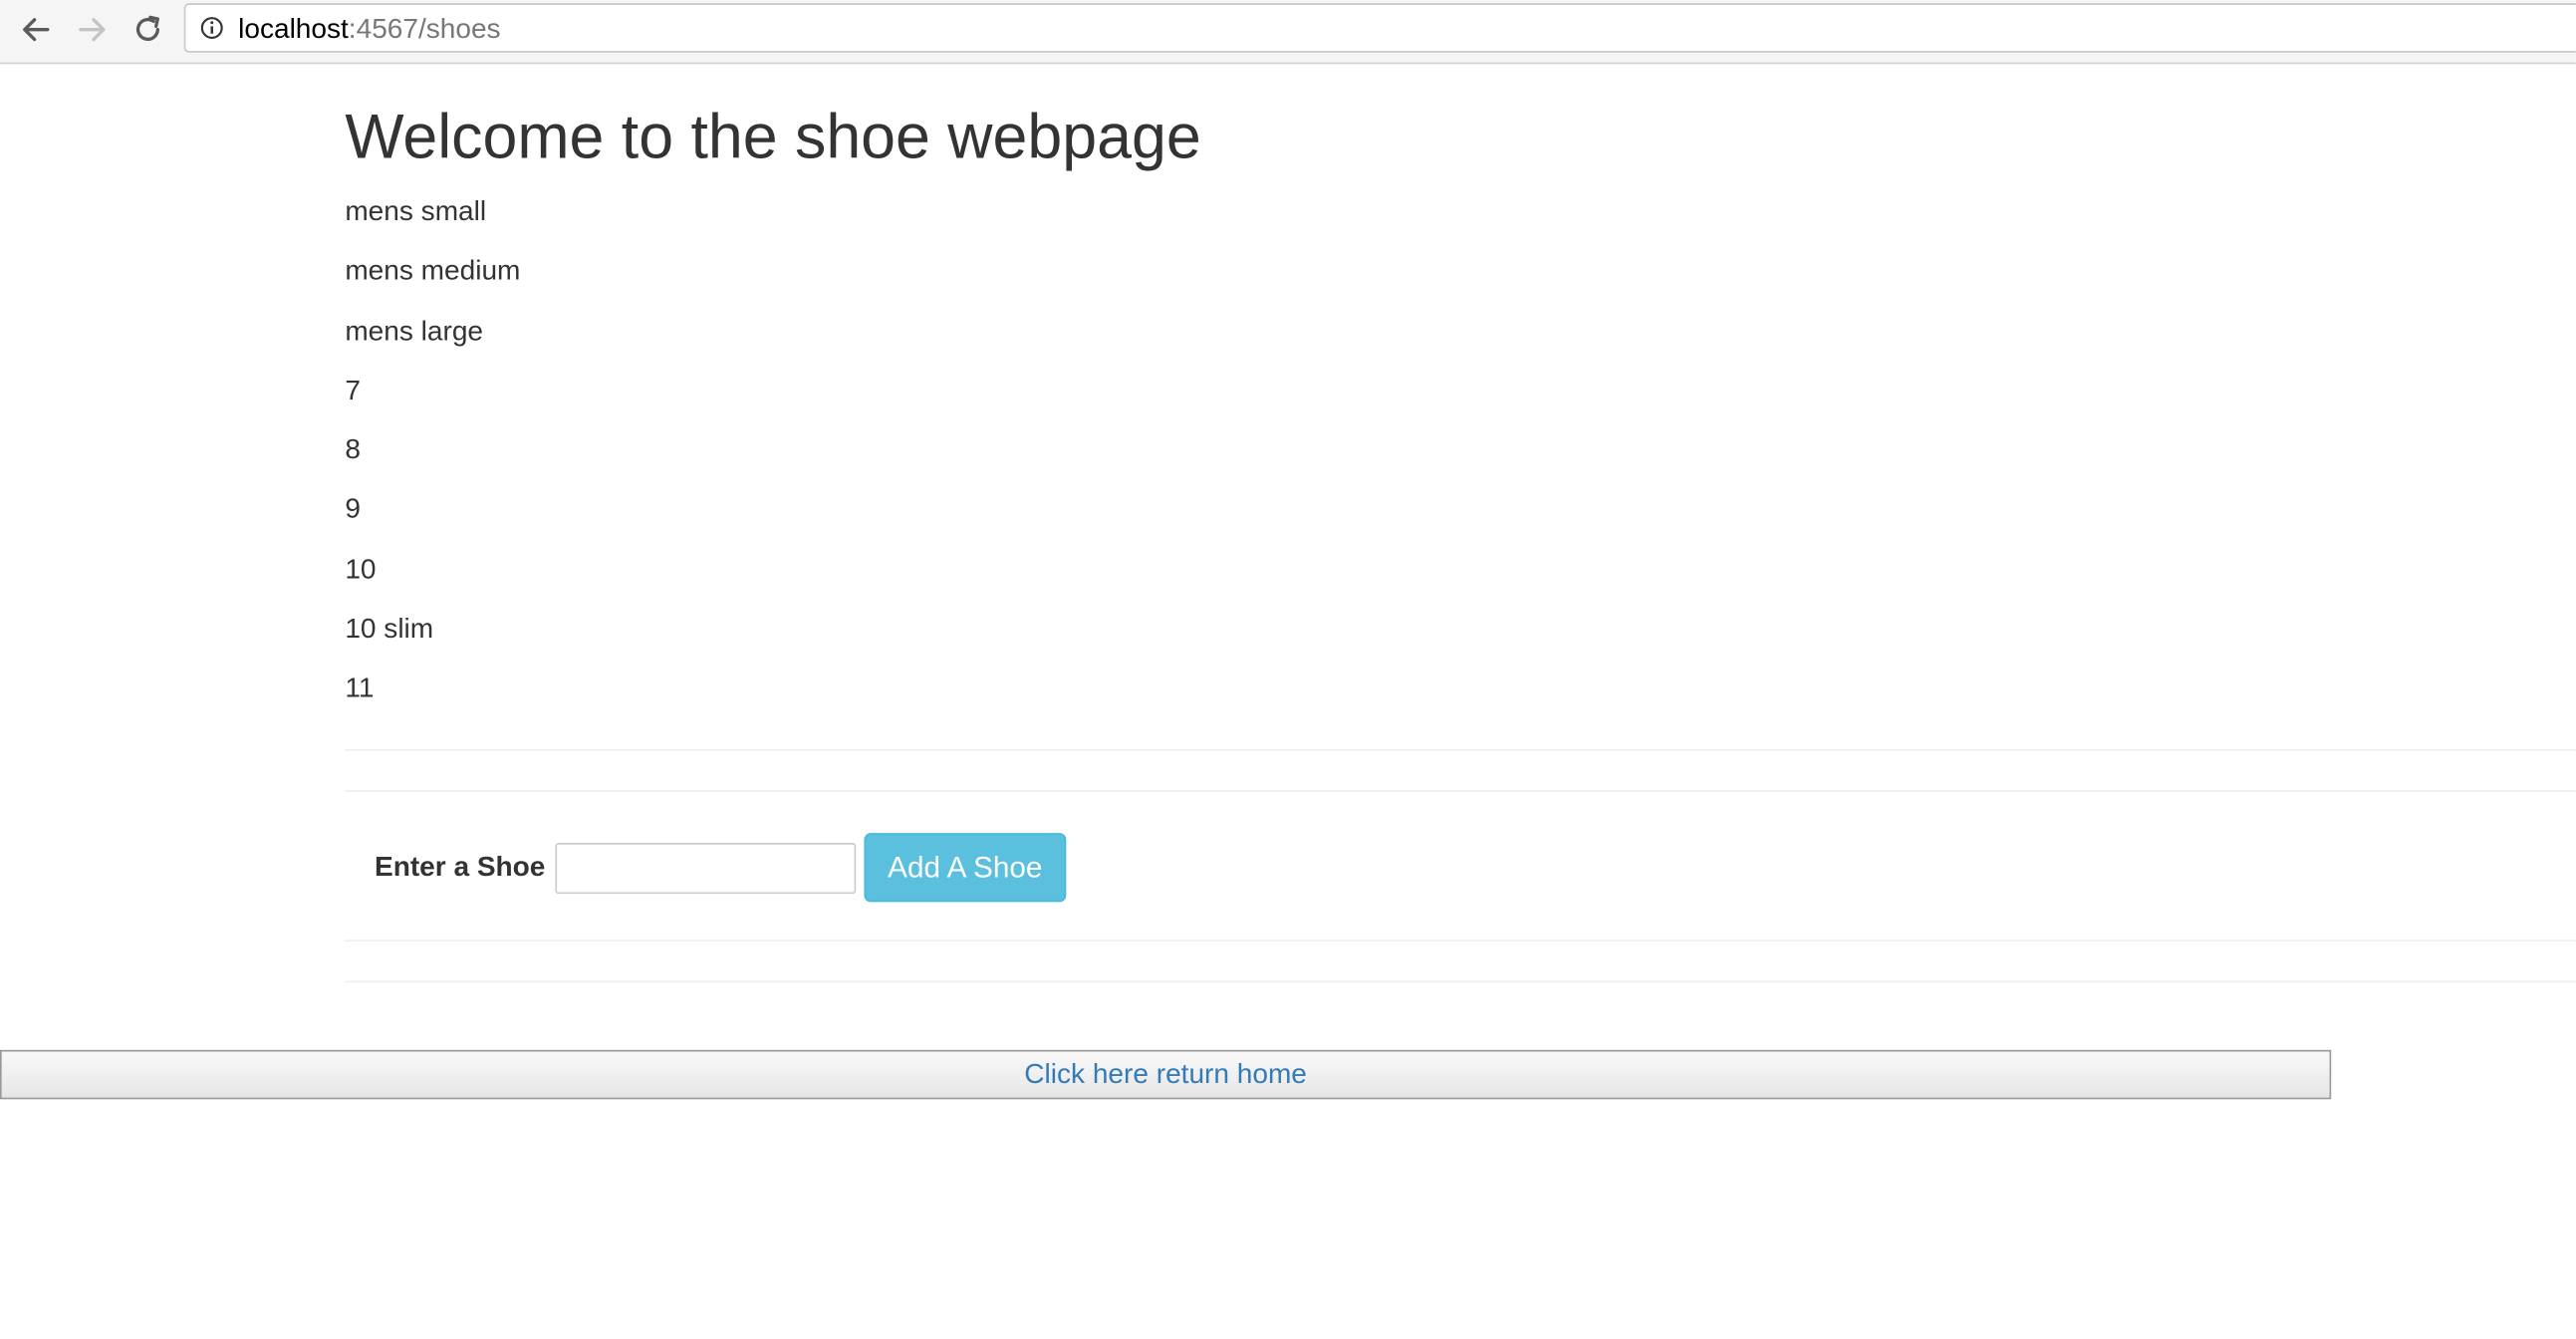 This screenshot has height=1339, width=2576. What do you see at coordinates (414, 330) in the screenshot?
I see `shoe-item: mens large` at bounding box center [414, 330].